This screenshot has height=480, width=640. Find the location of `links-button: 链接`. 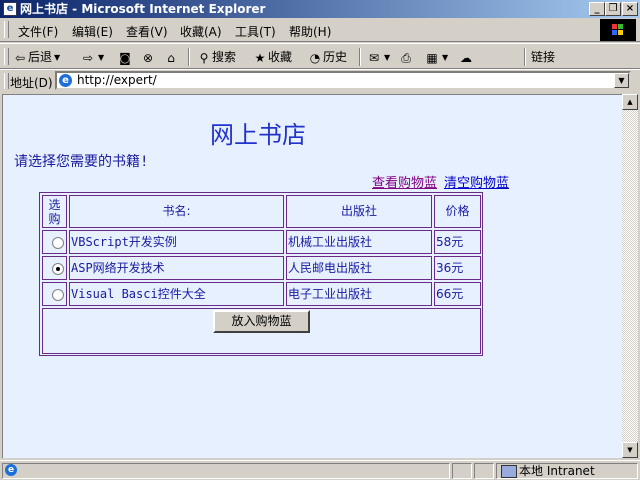

links-button: 链接 is located at coordinates (543, 57).